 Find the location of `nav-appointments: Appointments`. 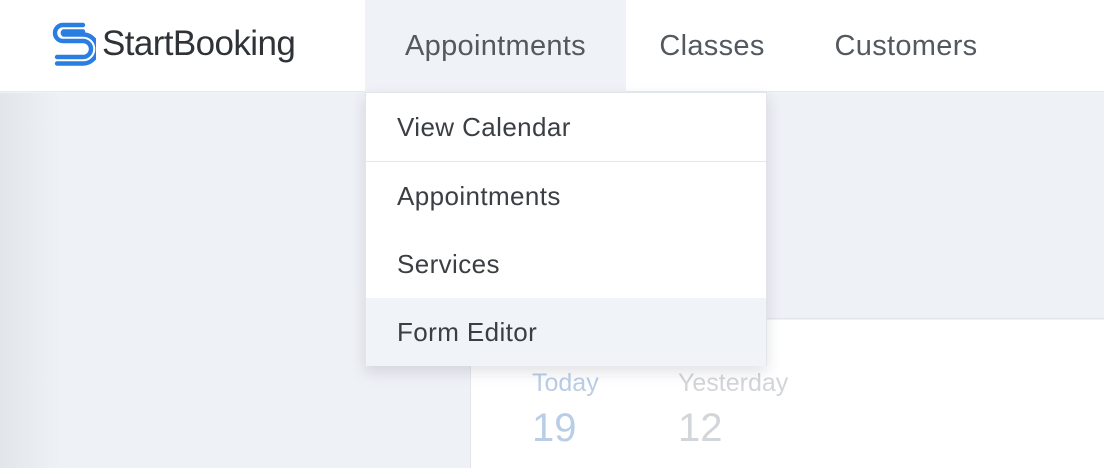

nav-appointments: Appointments is located at coordinates (495, 46).